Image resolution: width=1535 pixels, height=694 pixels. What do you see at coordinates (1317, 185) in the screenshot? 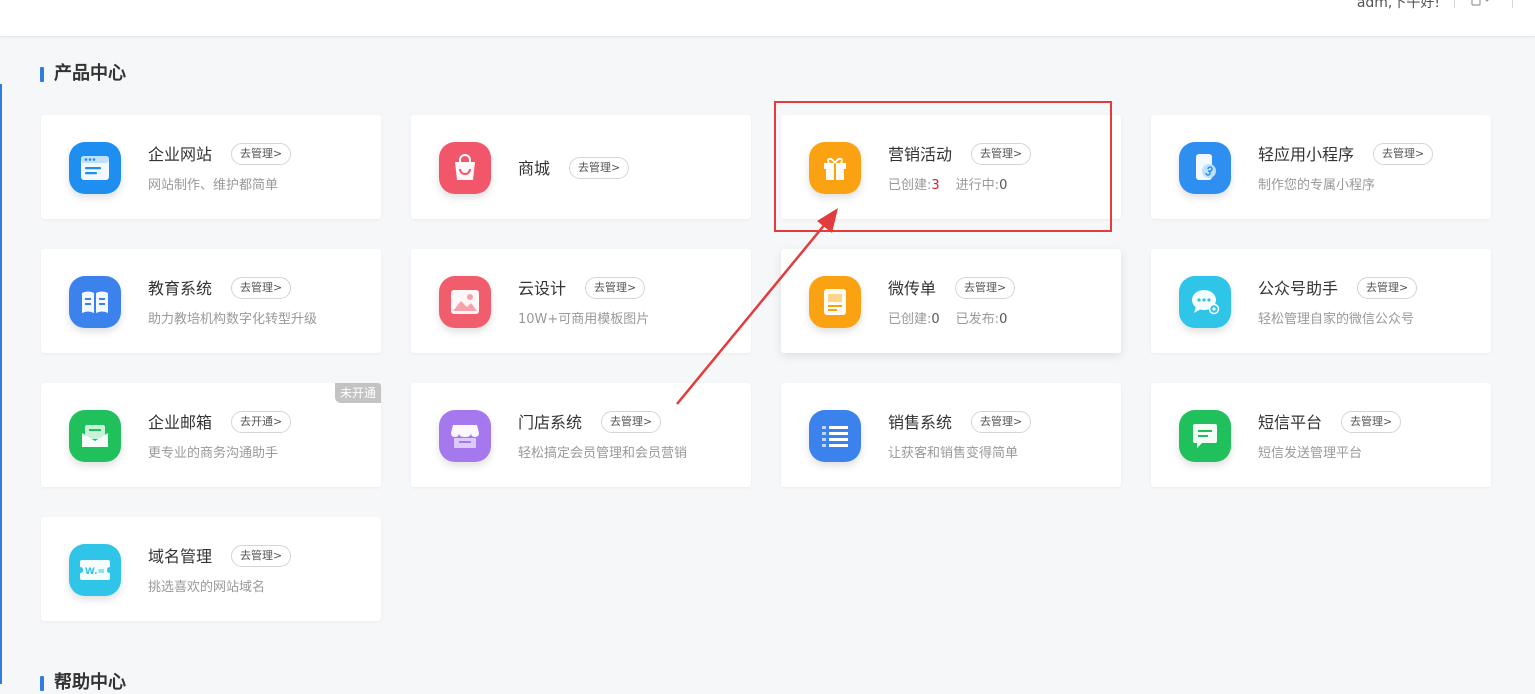
I see `card-description: 制作您的专属小程序` at bounding box center [1317, 185].